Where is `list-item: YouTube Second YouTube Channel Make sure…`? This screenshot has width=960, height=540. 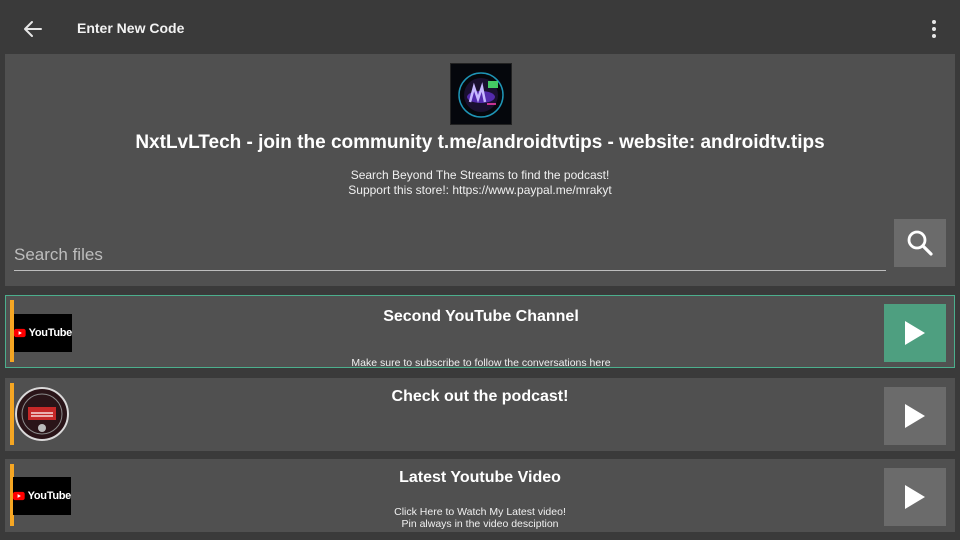 list-item: YouTube Second YouTube Channel Make sure… is located at coordinates (480, 332).